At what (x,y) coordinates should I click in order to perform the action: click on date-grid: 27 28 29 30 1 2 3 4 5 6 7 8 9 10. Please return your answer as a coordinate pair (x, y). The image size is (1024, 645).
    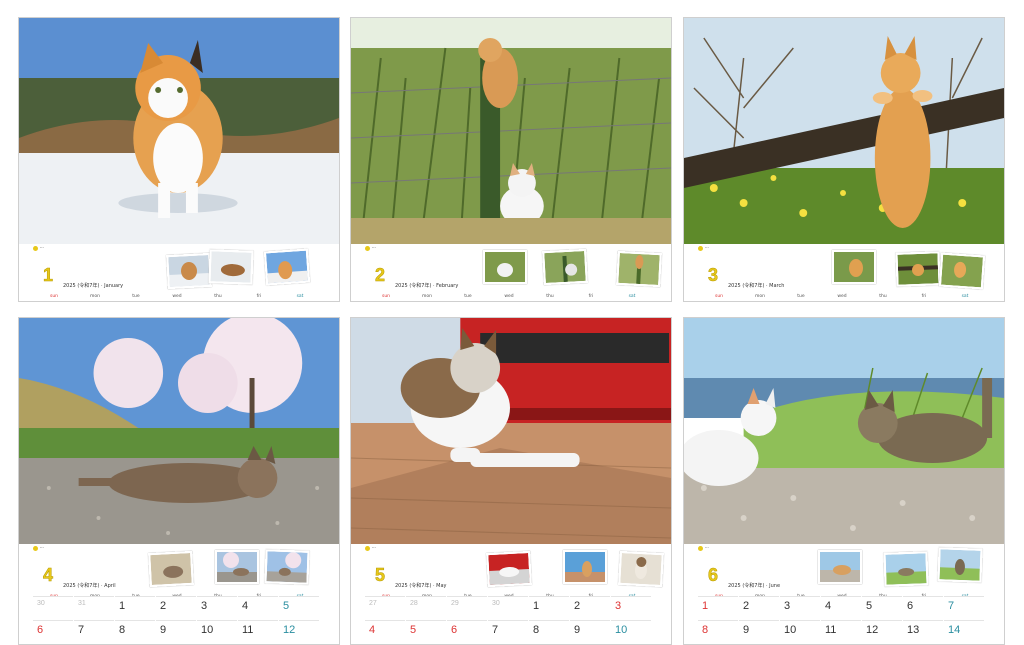
    Looking at the image, I should click on (511, 620).